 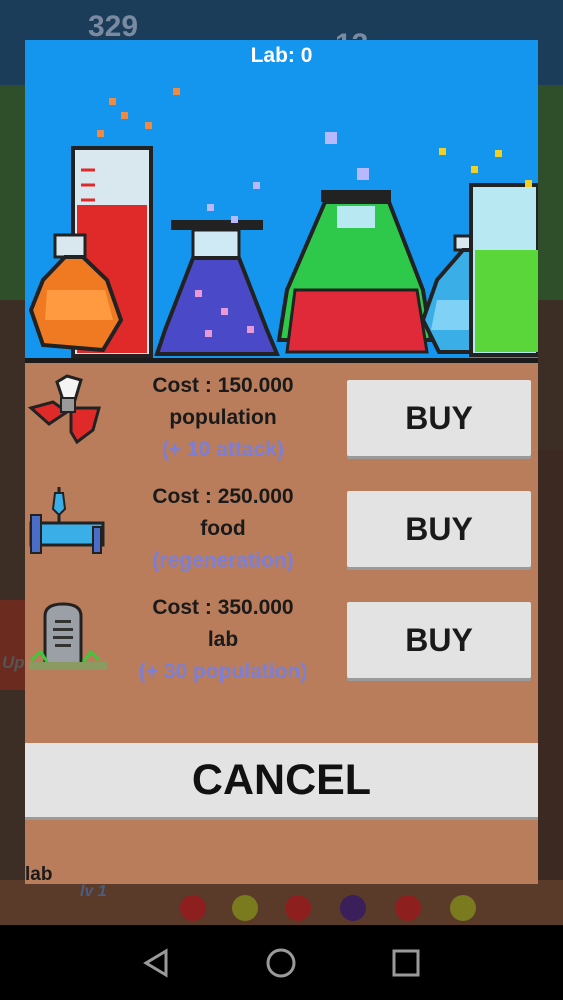 I want to click on upgrade-row: Cost : 350.000 lab (+ 30 population) BUY, so click(x=281, y=643).